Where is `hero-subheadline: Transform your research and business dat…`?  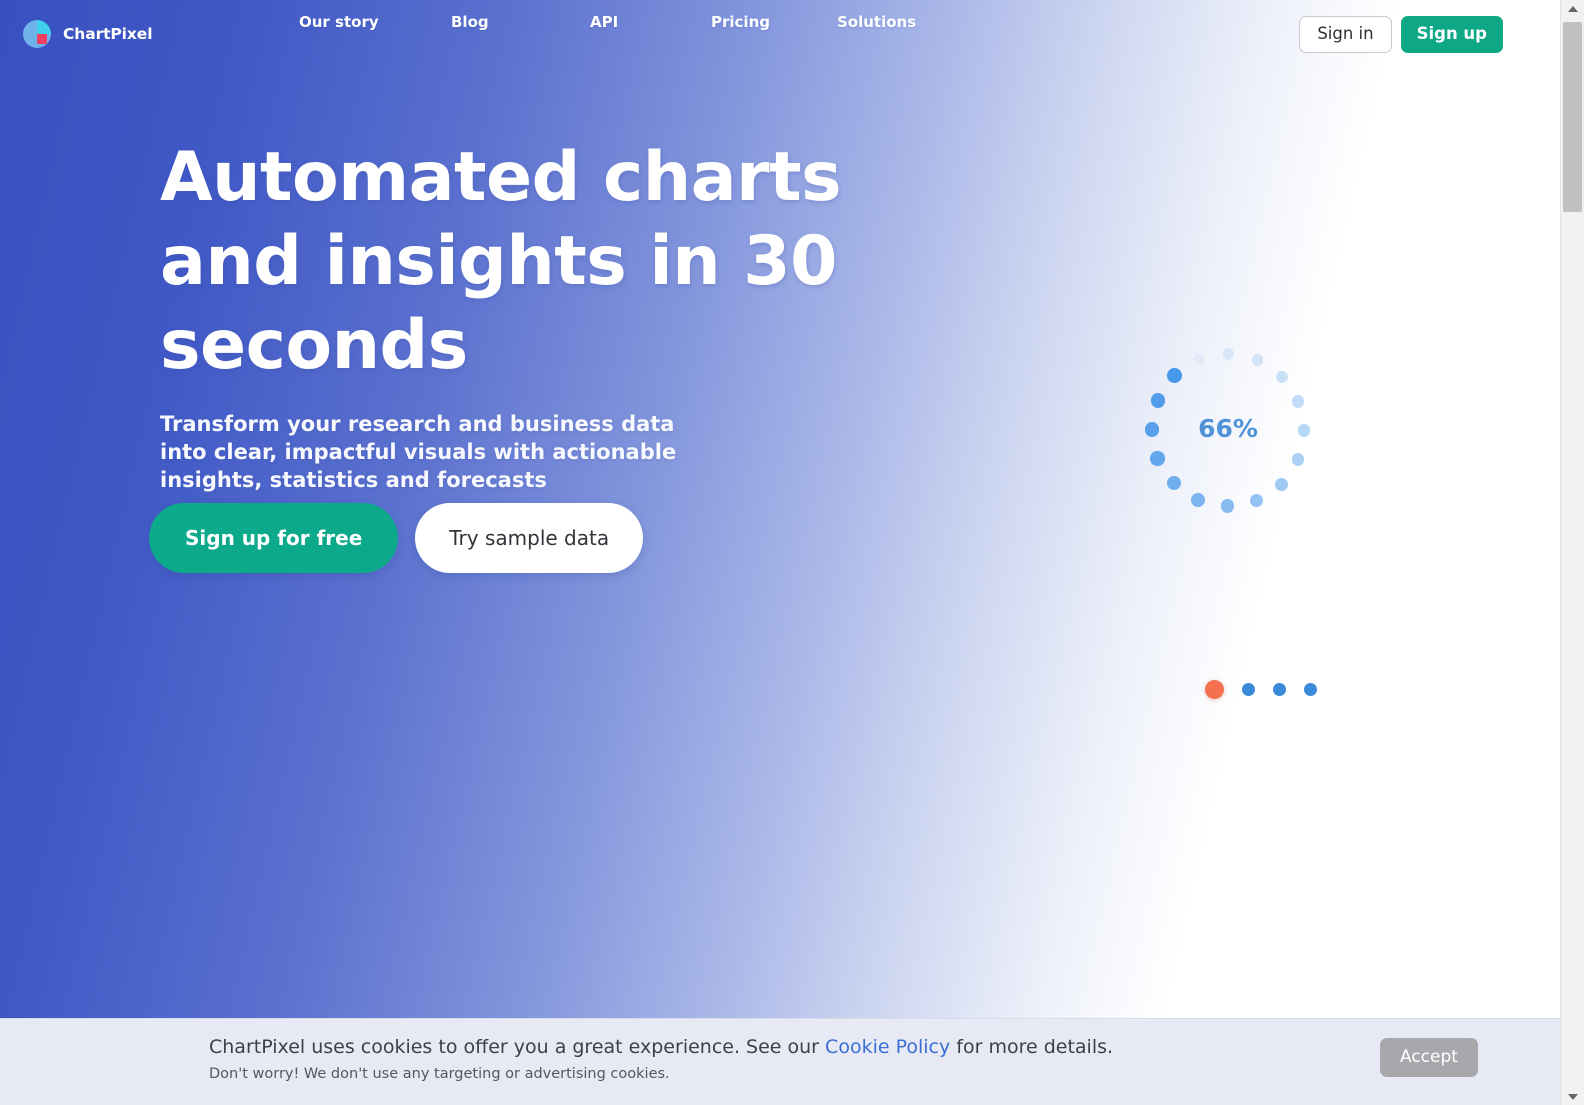
hero-subheadline: Transform your research and business dat… is located at coordinates (418, 452).